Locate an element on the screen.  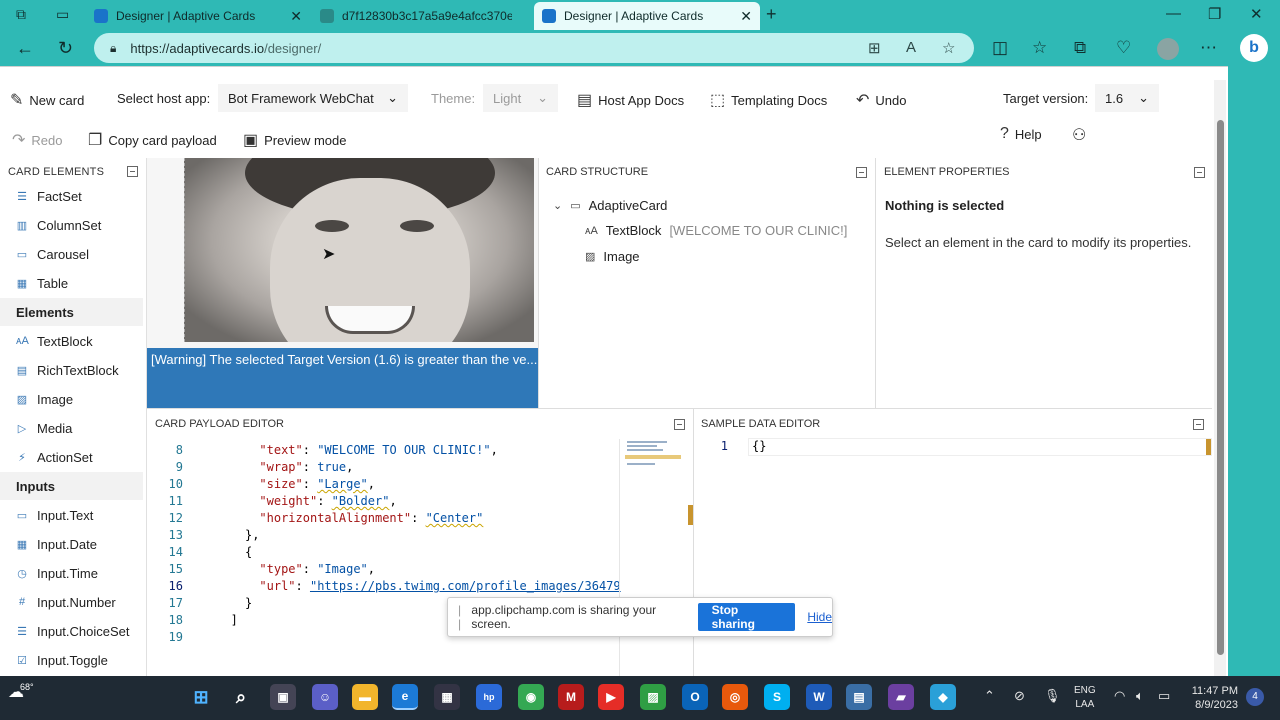
collapse-structure-button is located at coordinates (861, 172).